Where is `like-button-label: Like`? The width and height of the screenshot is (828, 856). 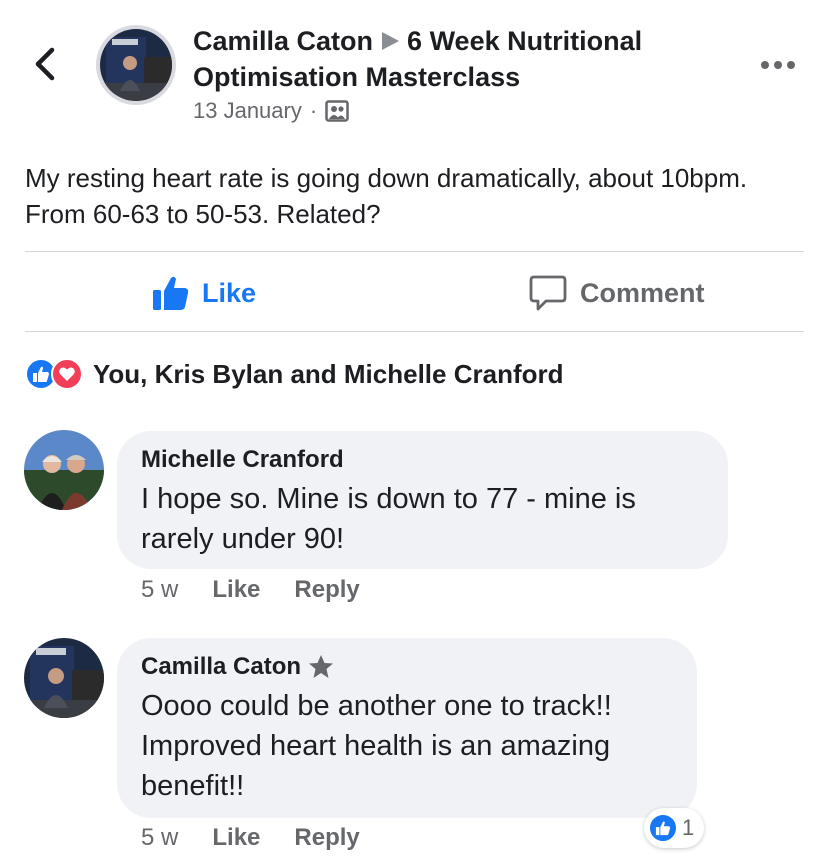 like-button-label: Like is located at coordinates (229, 292).